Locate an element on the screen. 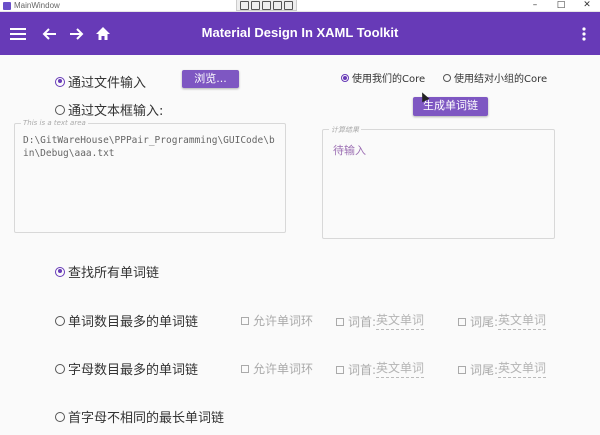 This screenshot has width=600, height=435. our-core-radio: 使用我们的Core is located at coordinates (383, 77).